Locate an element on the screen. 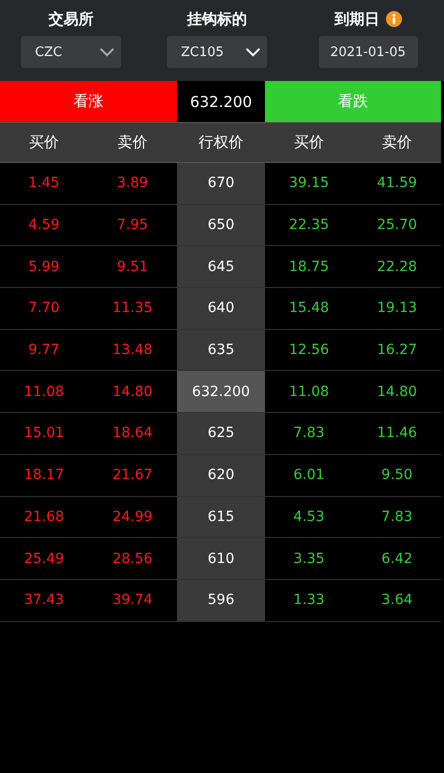 The width and height of the screenshot is (444, 773). table-cell-text: 7.70 is located at coordinates (44, 308).